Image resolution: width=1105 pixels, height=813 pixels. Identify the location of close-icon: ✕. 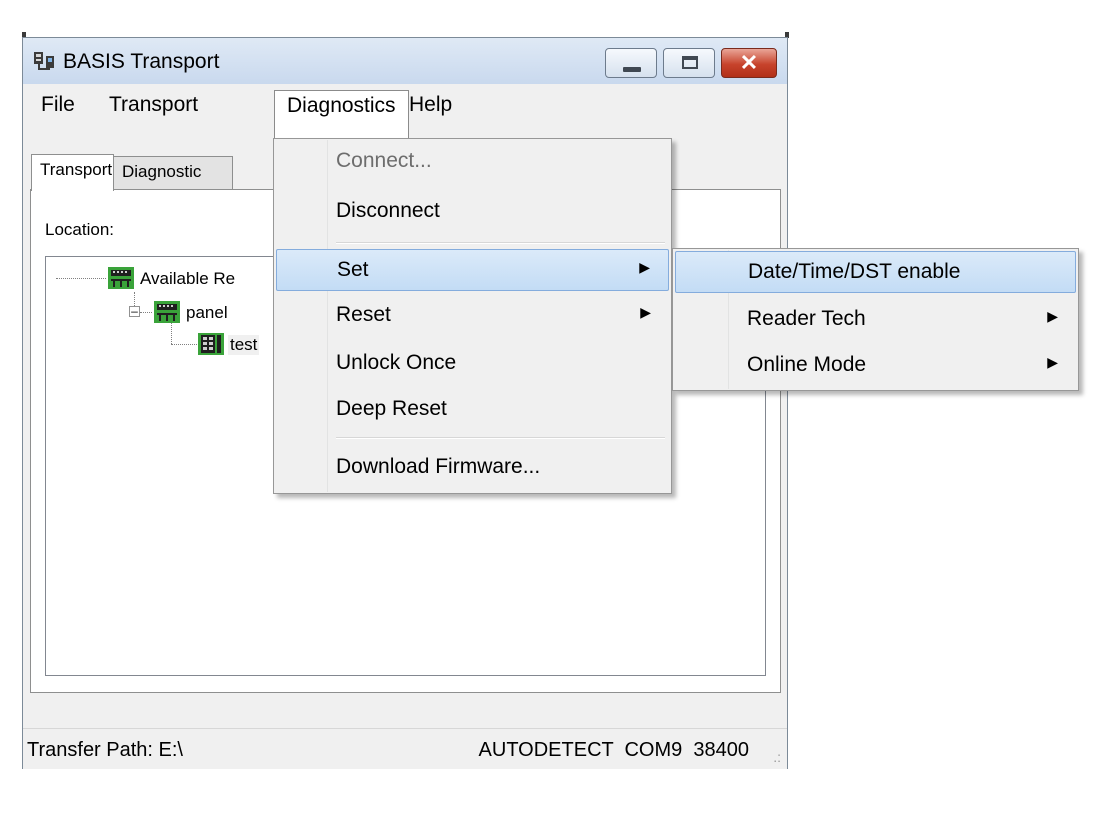
(749, 62).